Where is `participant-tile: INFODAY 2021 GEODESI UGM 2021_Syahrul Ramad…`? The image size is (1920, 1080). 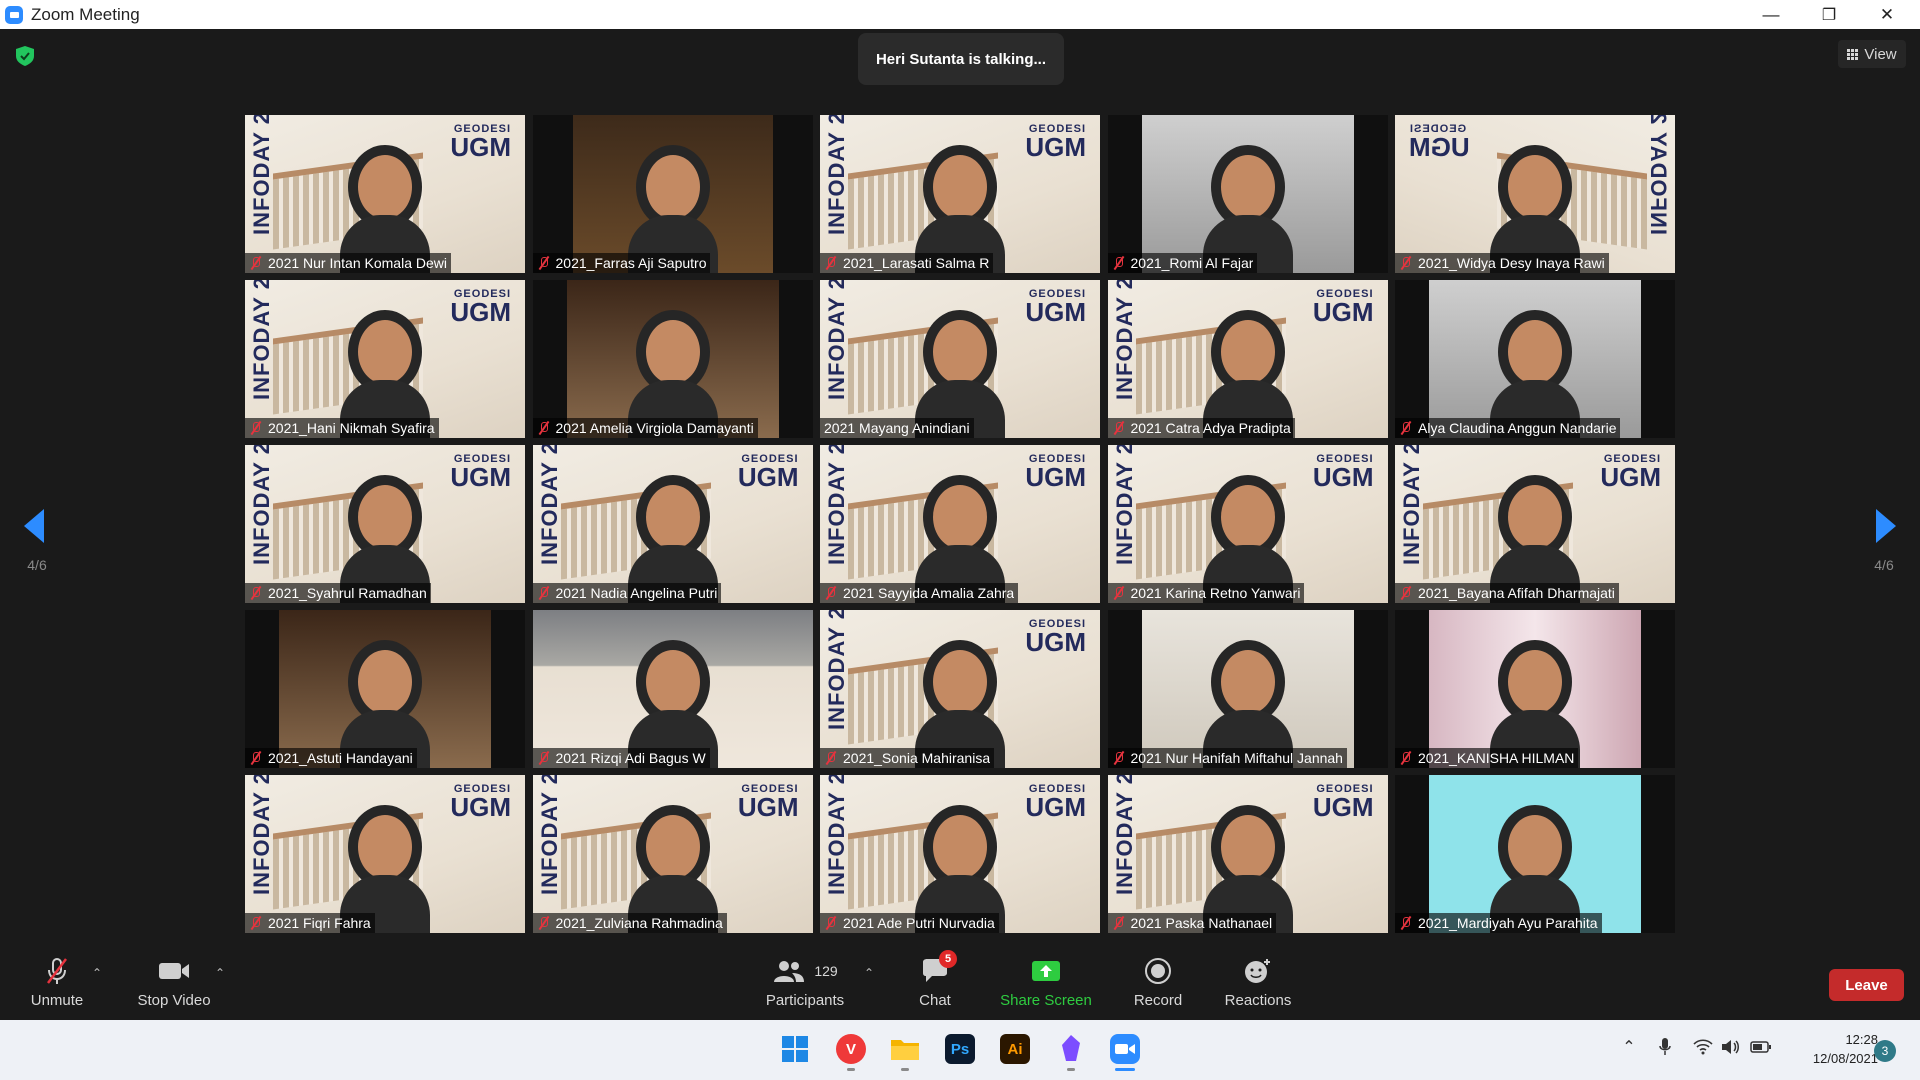
participant-tile: INFODAY 2021 GEODESI UGM 2021_Syahrul Ramad… is located at coordinates (385, 524).